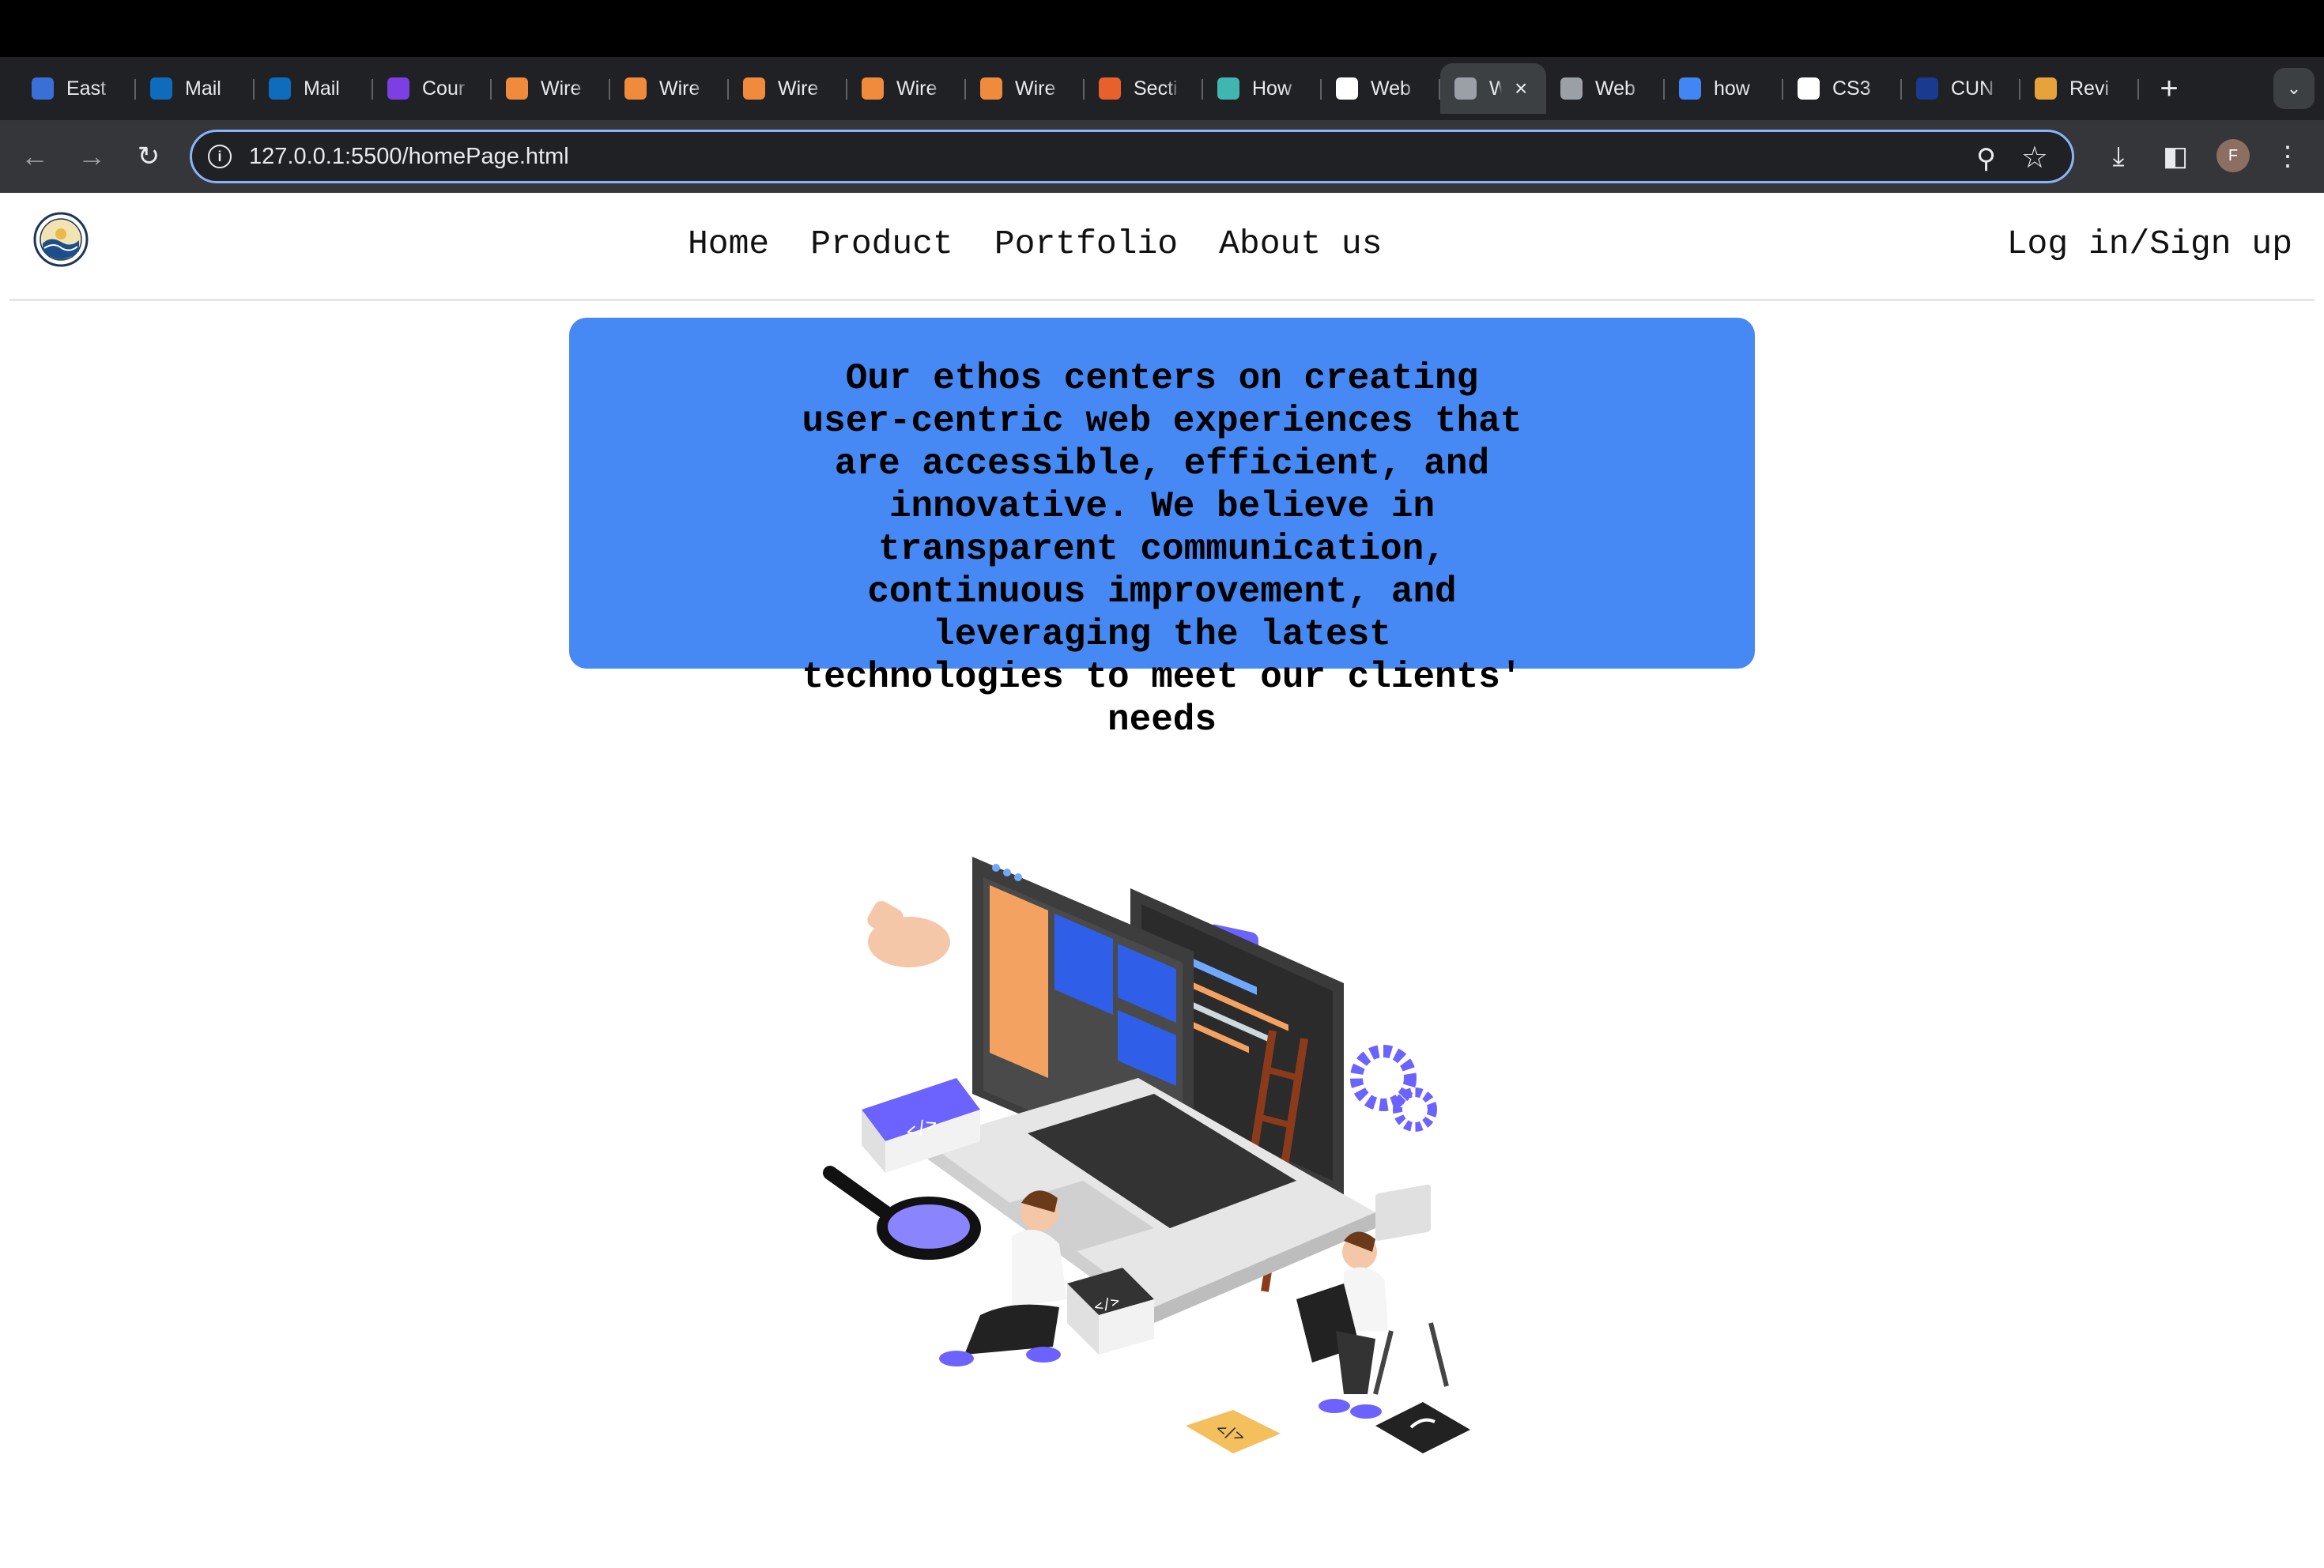 The width and height of the screenshot is (2324, 1568). Describe the element at coordinates (2089, 88) in the screenshot. I see `tab-label: Revi` at that location.